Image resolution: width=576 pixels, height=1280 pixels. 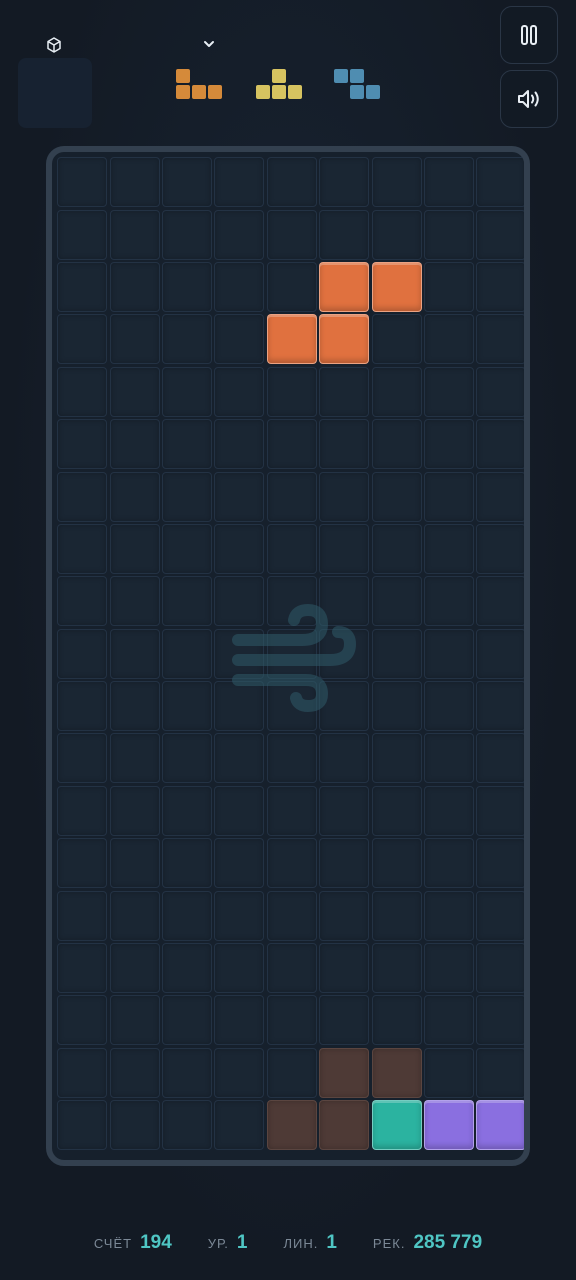 What do you see at coordinates (156, 1242) in the screenshot?
I see `score-value: 194` at bounding box center [156, 1242].